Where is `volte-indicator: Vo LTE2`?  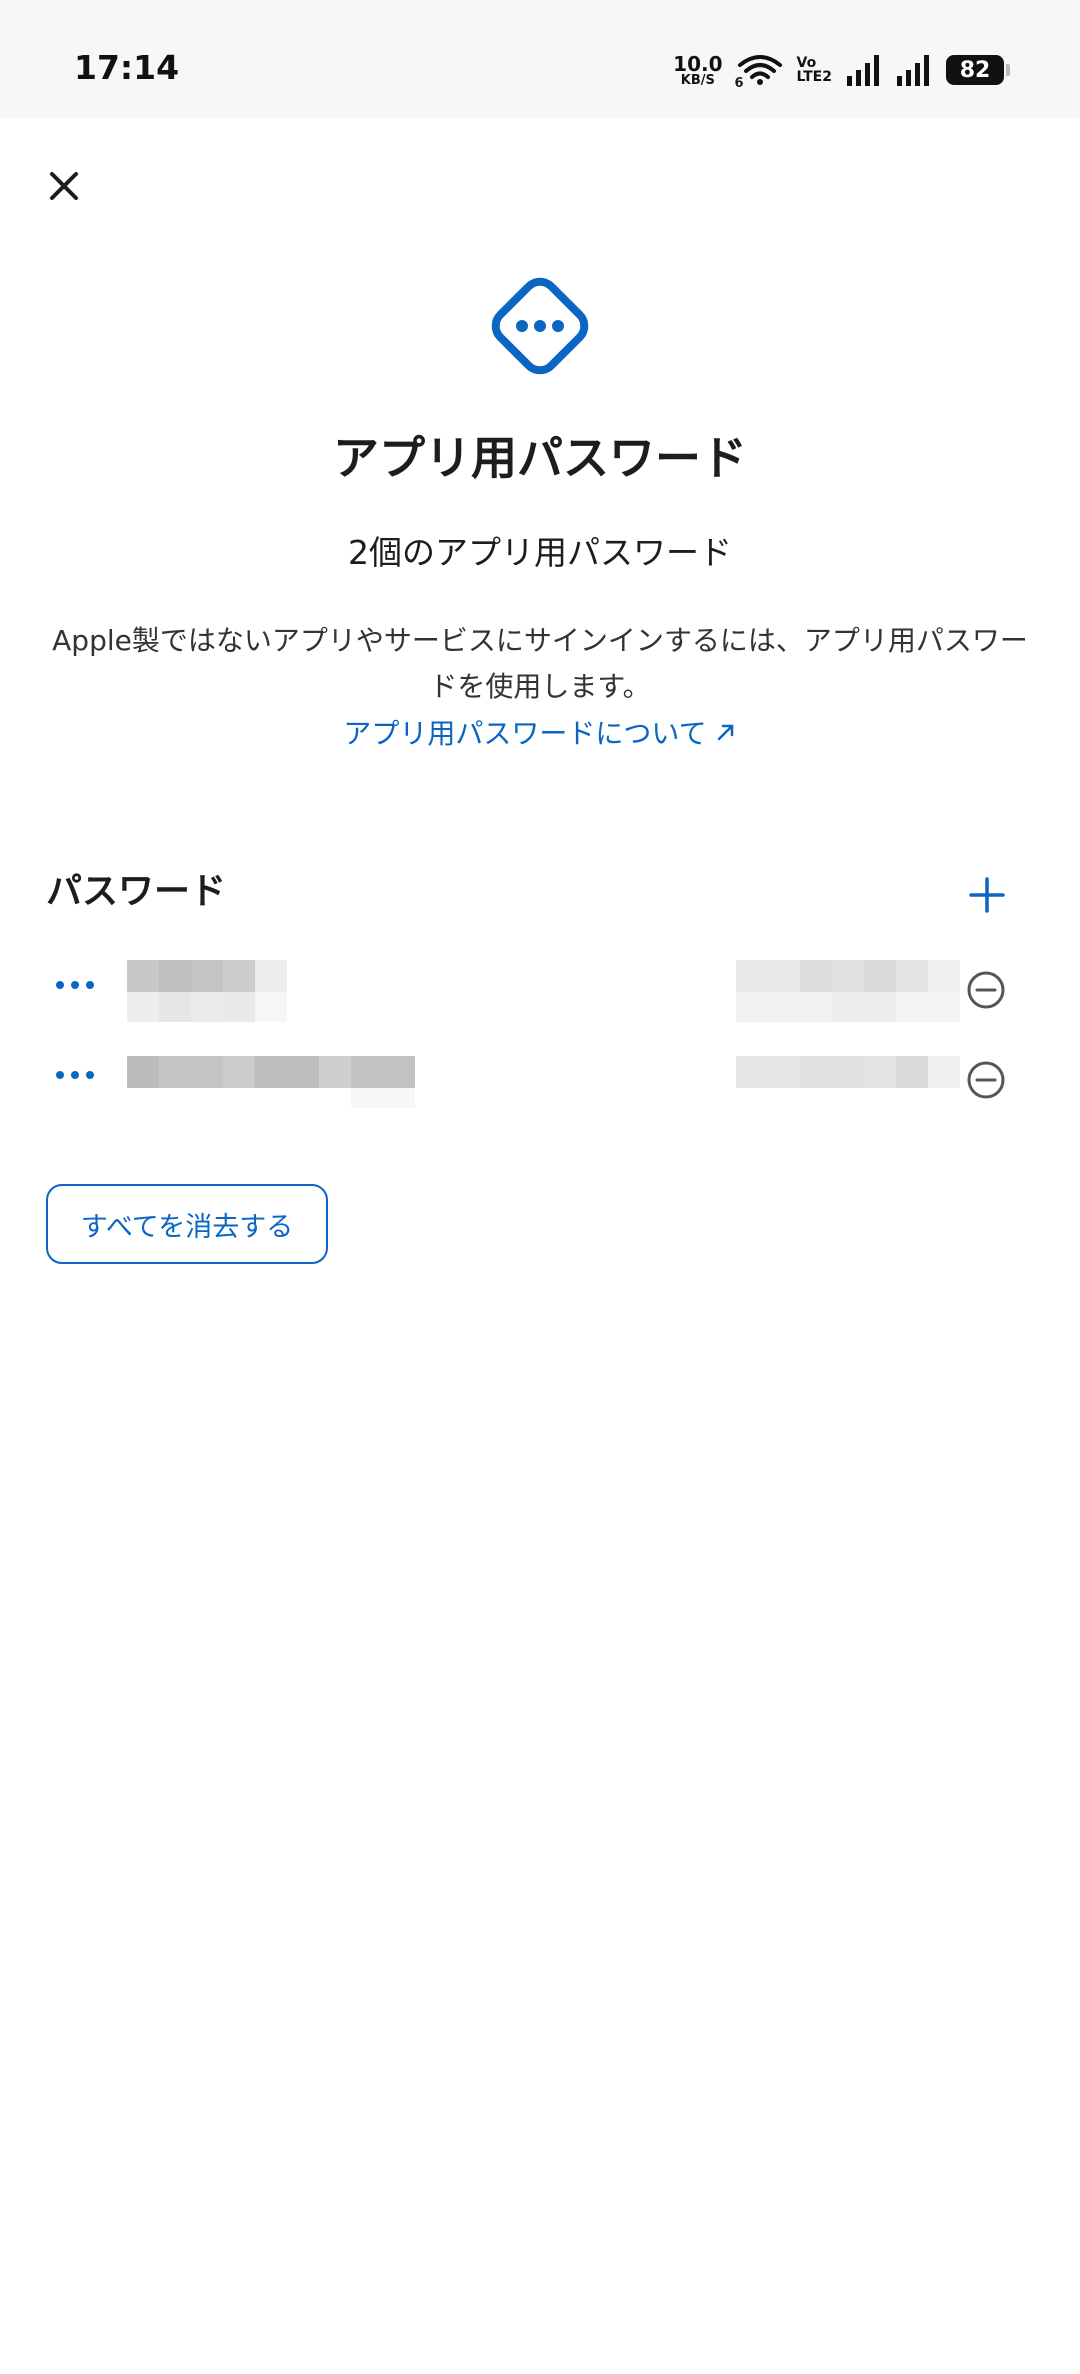
volte-indicator: Vo LTE2 is located at coordinates (814, 70).